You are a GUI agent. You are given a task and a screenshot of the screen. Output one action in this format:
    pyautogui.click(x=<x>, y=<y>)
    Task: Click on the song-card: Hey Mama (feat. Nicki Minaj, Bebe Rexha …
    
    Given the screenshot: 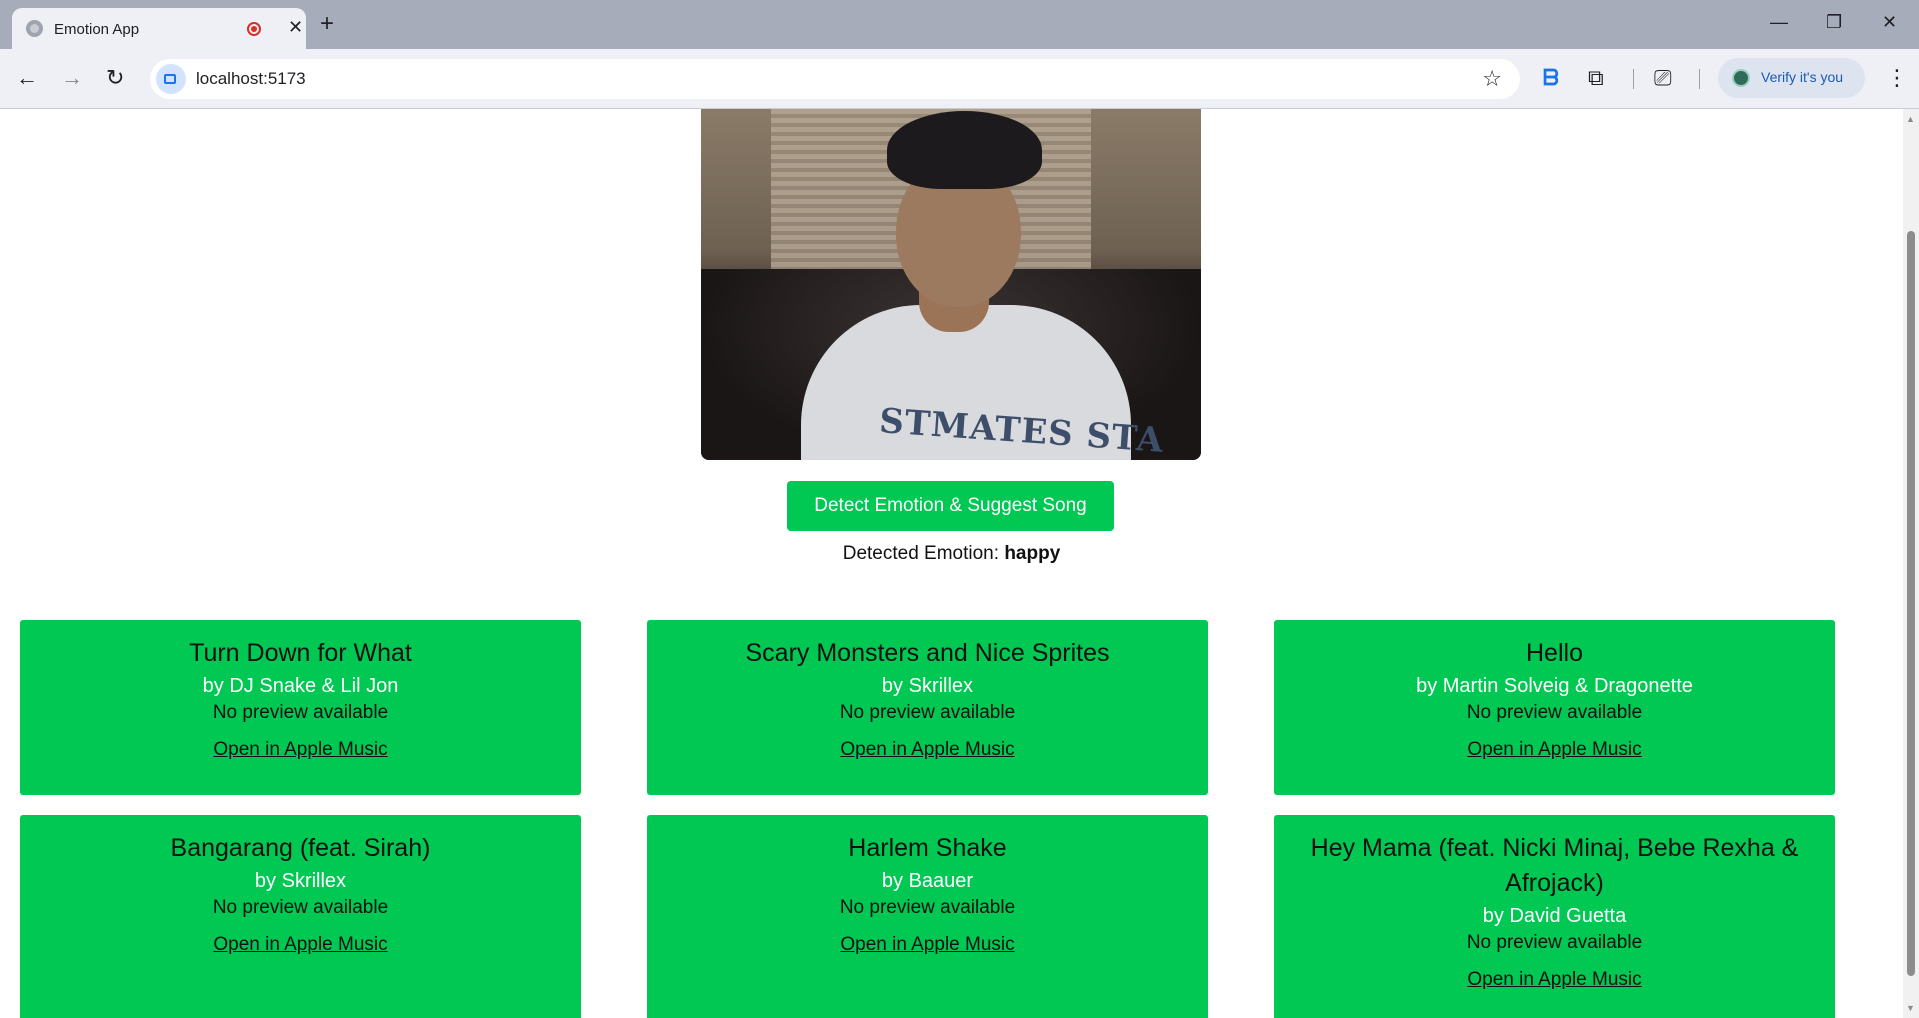 What is the action you would take?
    pyautogui.click(x=1554, y=916)
    